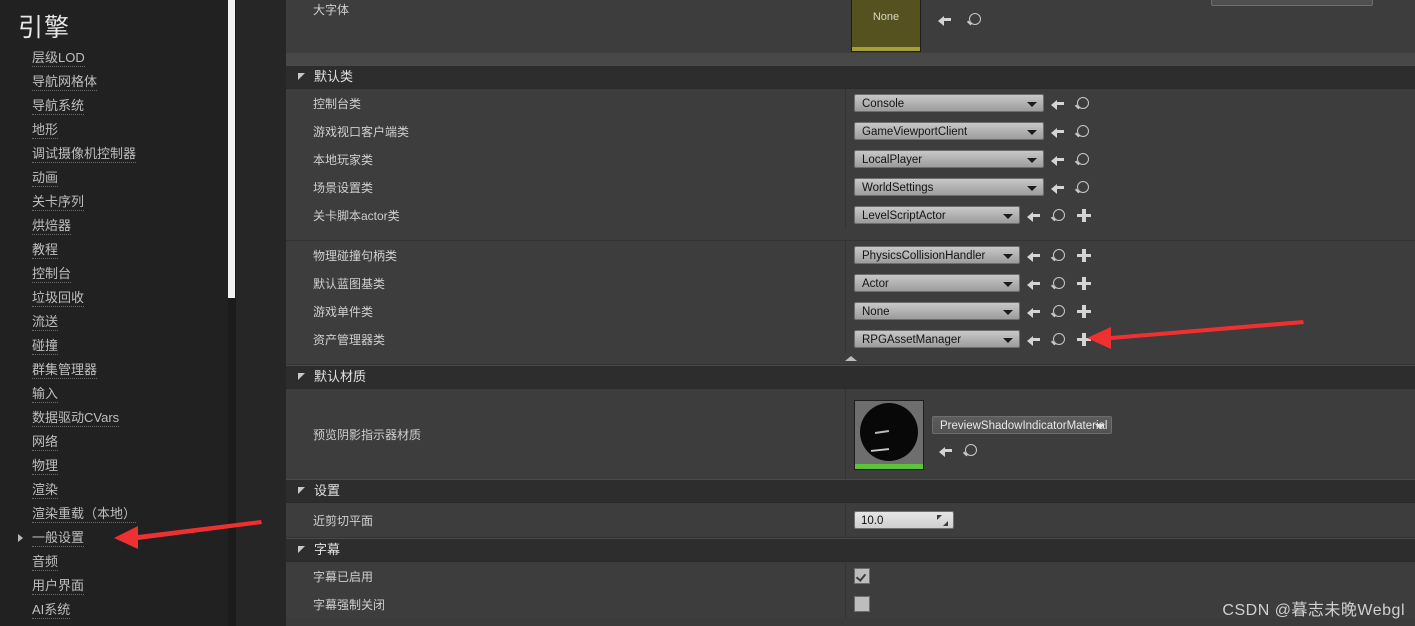 The width and height of the screenshot is (1415, 626). Describe the element at coordinates (892, 160) in the screenshot. I see `class-combo-value: LocalPlayer` at that location.